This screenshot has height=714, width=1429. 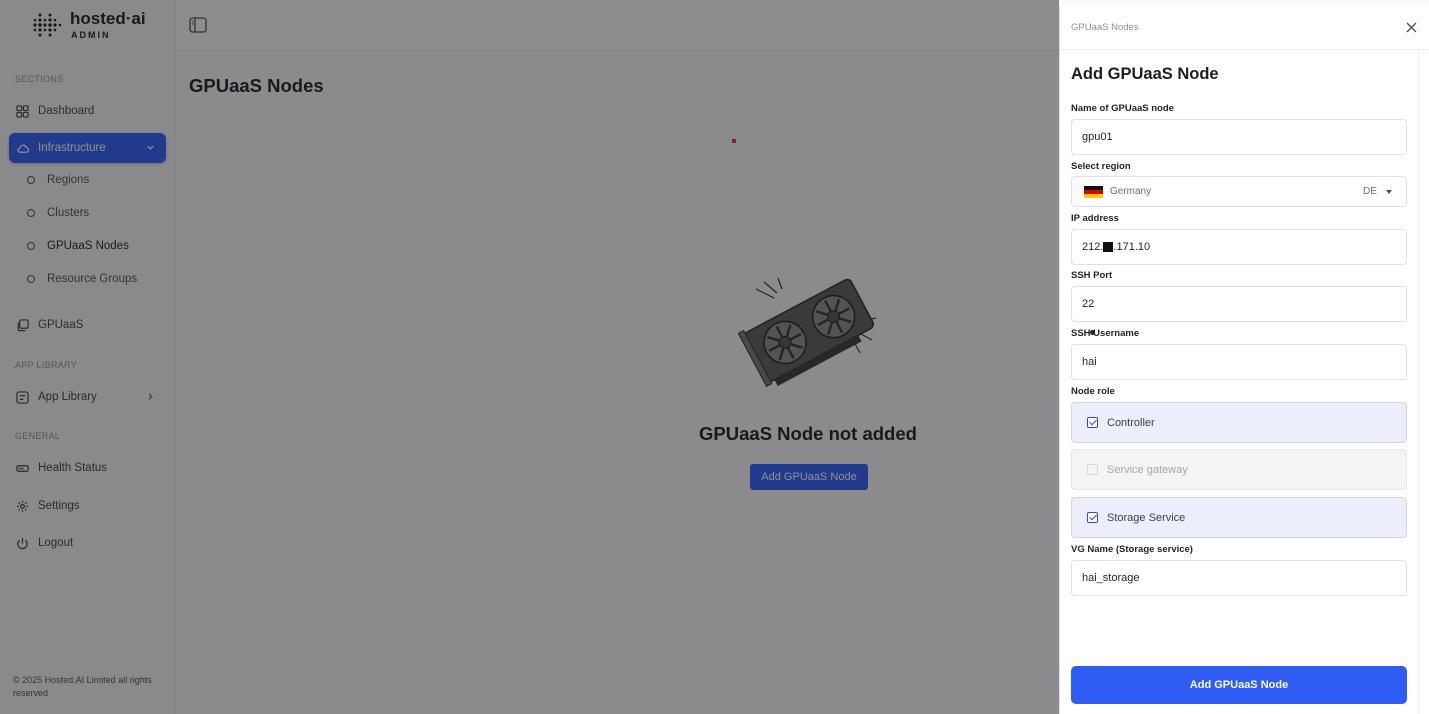 What do you see at coordinates (1092, 332) in the screenshot?
I see `mouse-cursor` at bounding box center [1092, 332].